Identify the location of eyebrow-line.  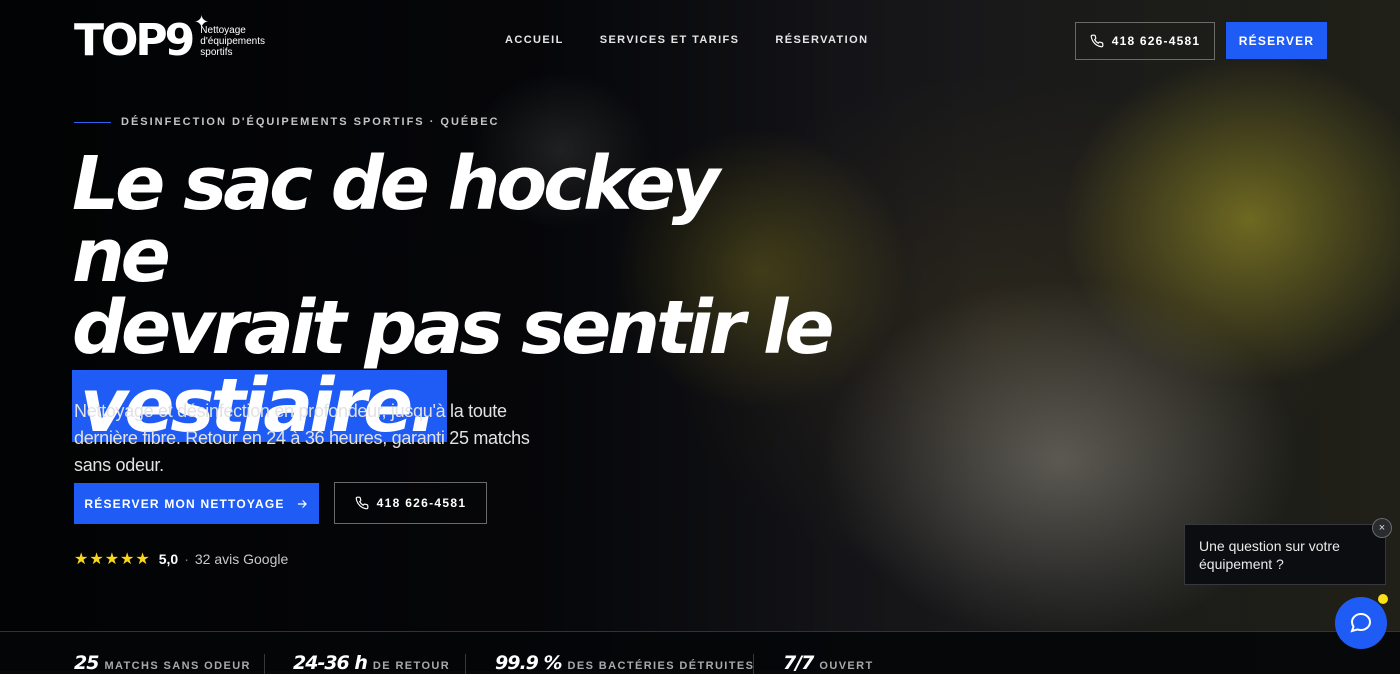
(92, 122).